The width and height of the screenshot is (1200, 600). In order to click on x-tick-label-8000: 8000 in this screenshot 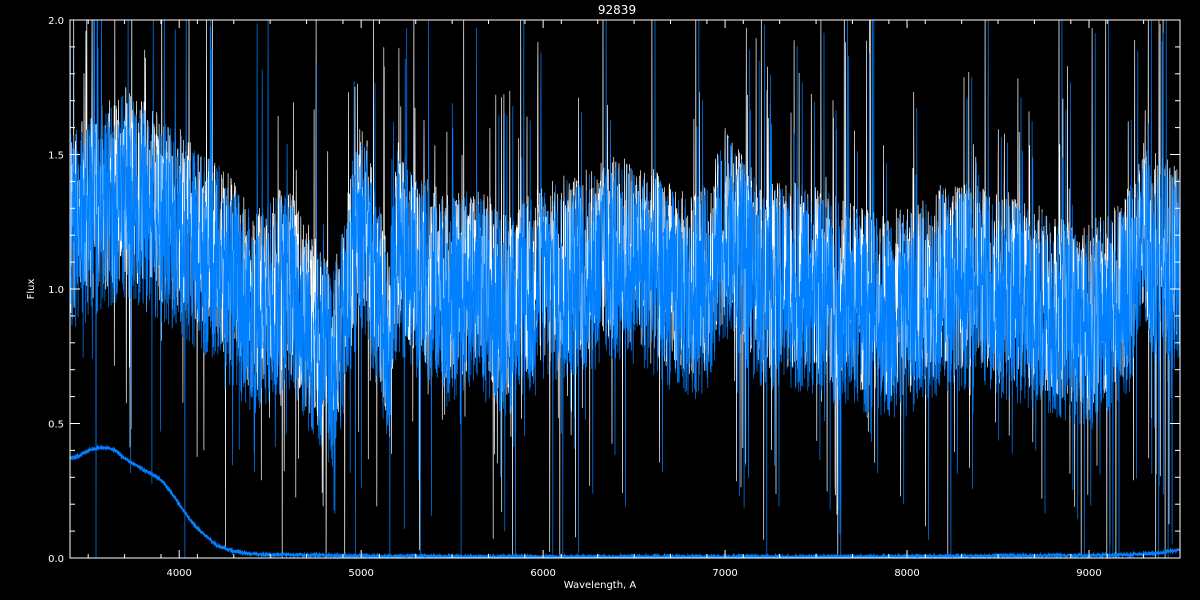, I will do `click(906, 573)`.